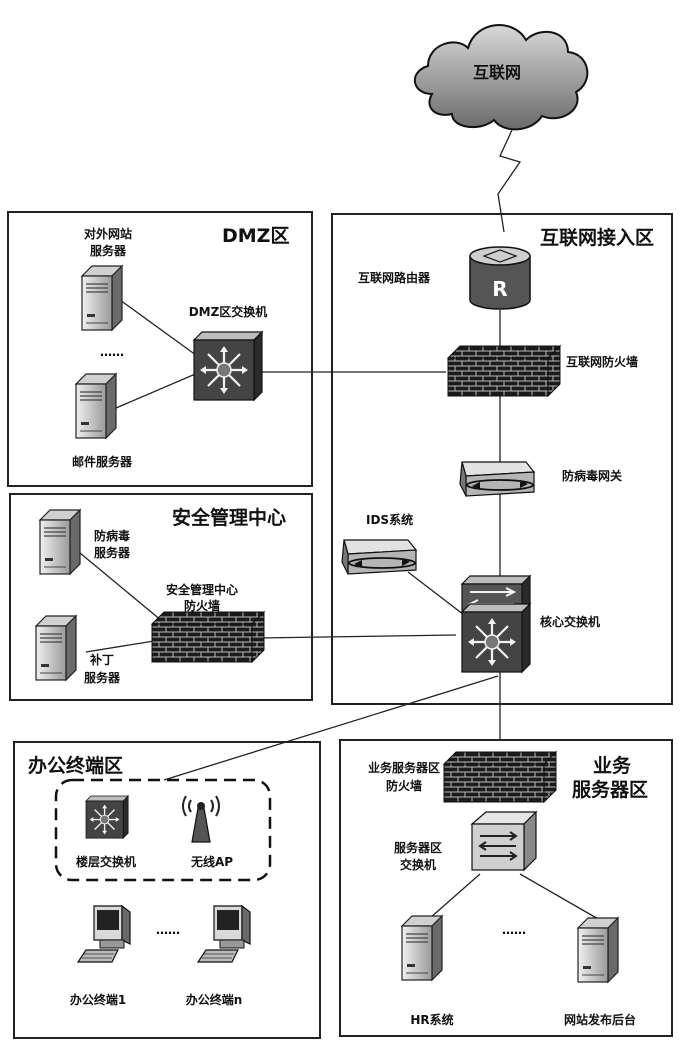 This screenshot has width=692, height=1058. I want to click on patch-server-label-line1: 补丁, so click(101, 659).